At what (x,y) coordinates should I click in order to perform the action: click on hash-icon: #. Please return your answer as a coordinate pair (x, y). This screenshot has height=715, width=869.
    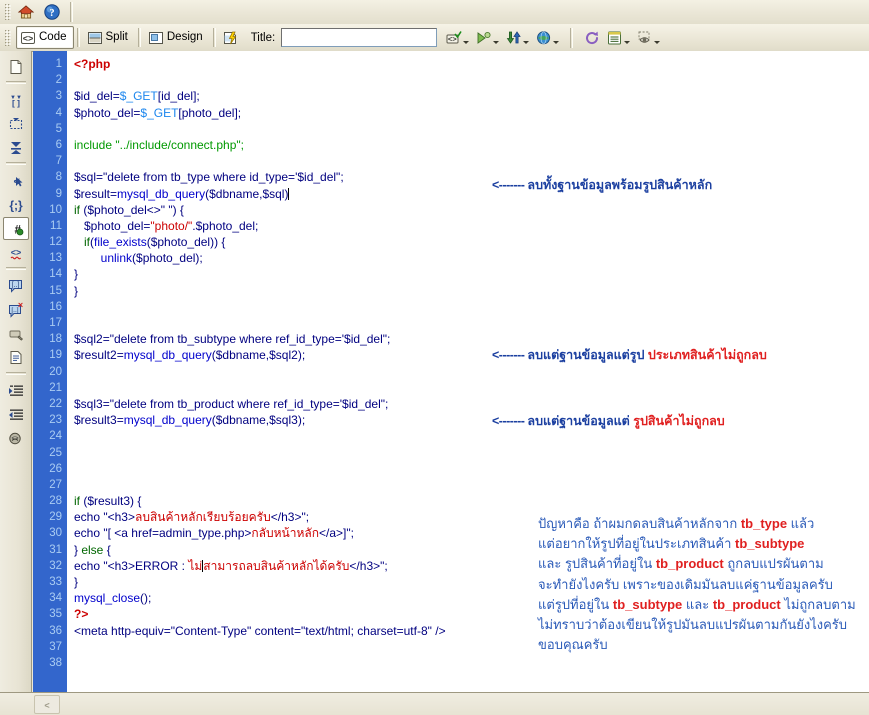
    Looking at the image, I should click on (16, 229).